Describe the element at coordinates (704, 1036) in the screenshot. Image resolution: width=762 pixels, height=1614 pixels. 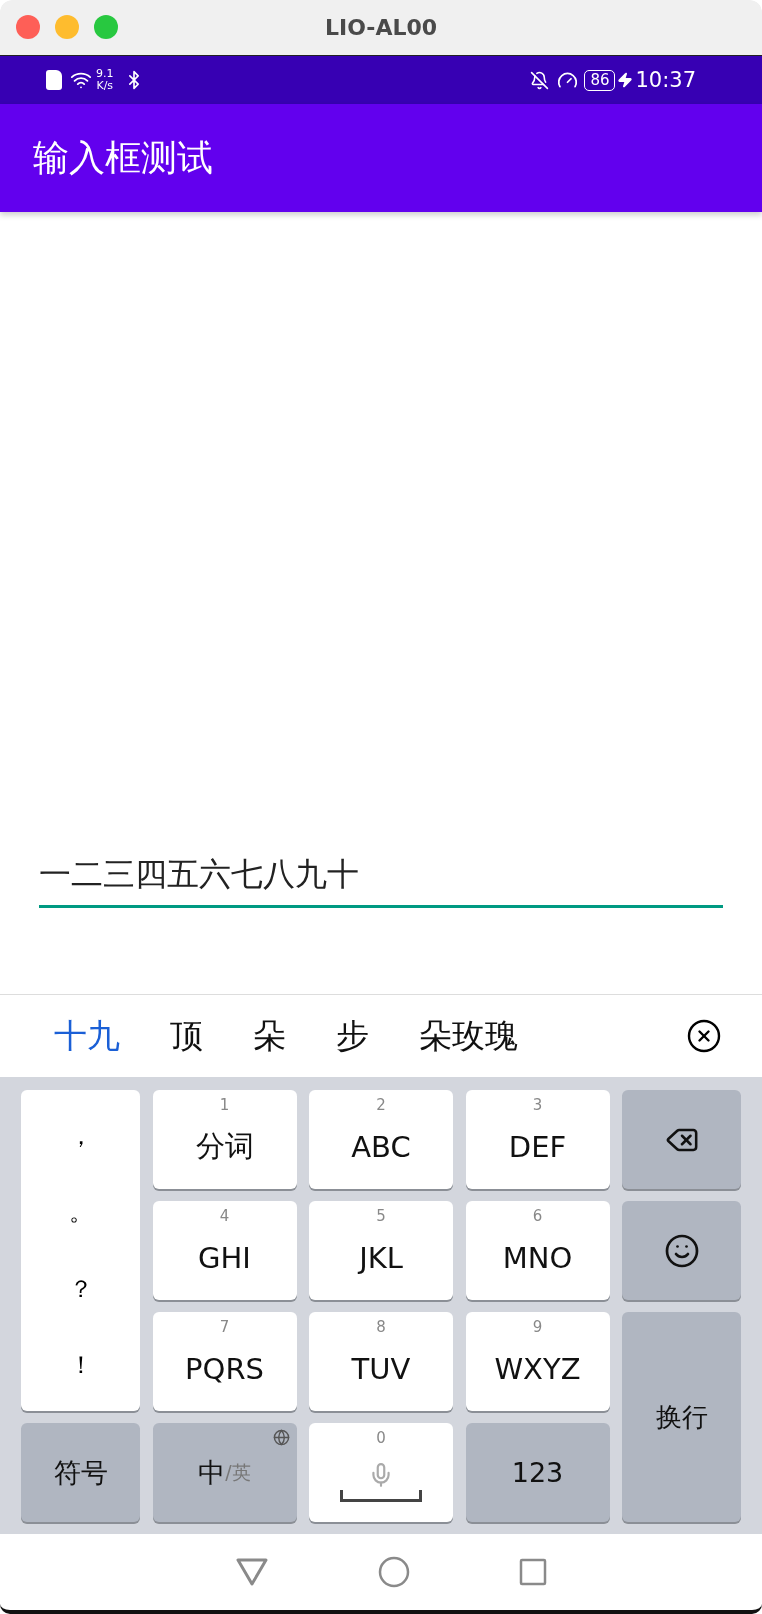
I see `close-icon` at that location.